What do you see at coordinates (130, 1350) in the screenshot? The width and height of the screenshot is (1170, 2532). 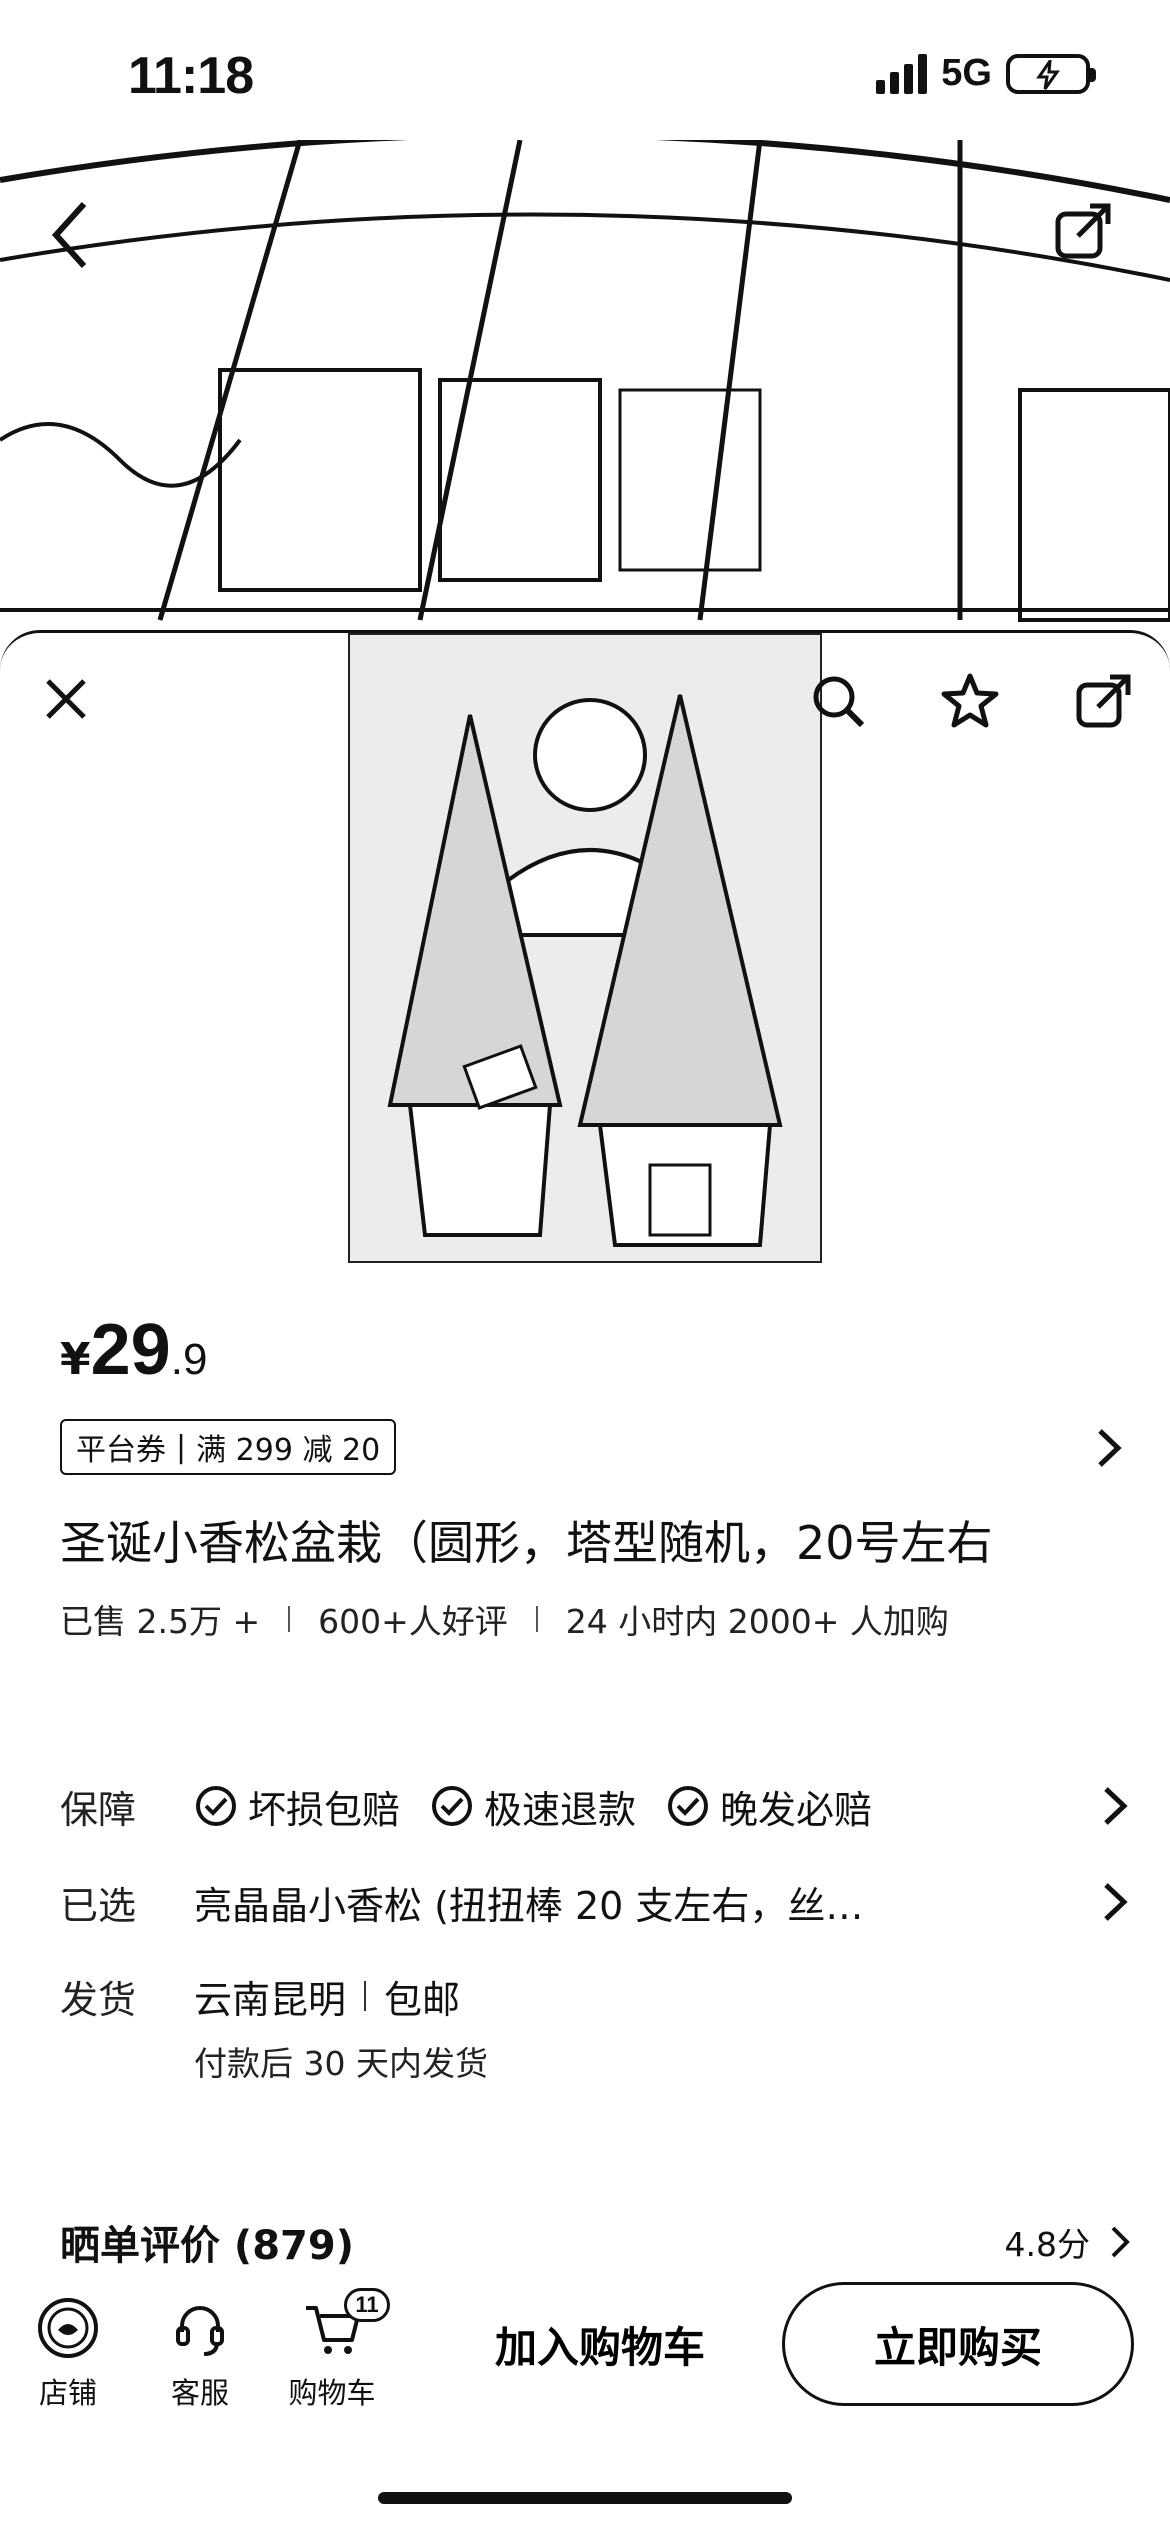 I see `price-integer: 29` at bounding box center [130, 1350].